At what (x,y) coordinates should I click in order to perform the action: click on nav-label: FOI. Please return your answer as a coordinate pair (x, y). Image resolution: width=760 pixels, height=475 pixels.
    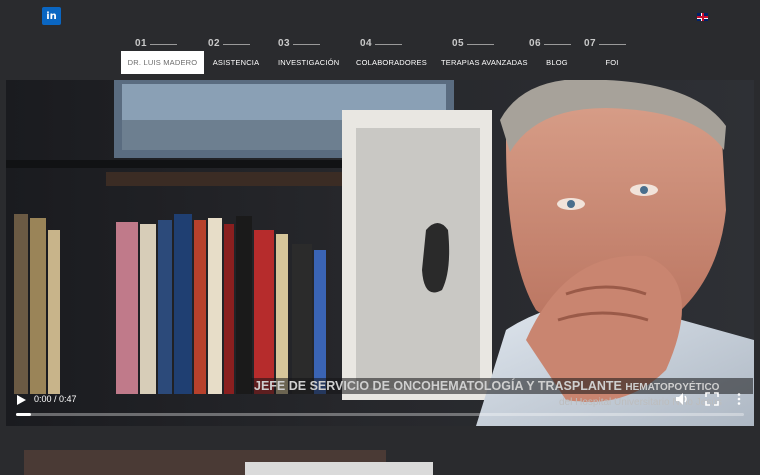
    Looking at the image, I should click on (612, 62).